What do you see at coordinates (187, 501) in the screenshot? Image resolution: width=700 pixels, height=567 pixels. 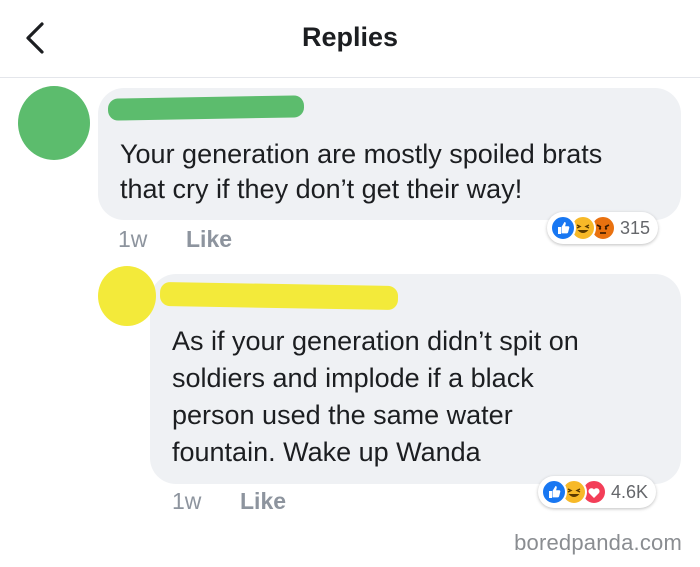 I see `comment-2-timestamp: 1w` at bounding box center [187, 501].